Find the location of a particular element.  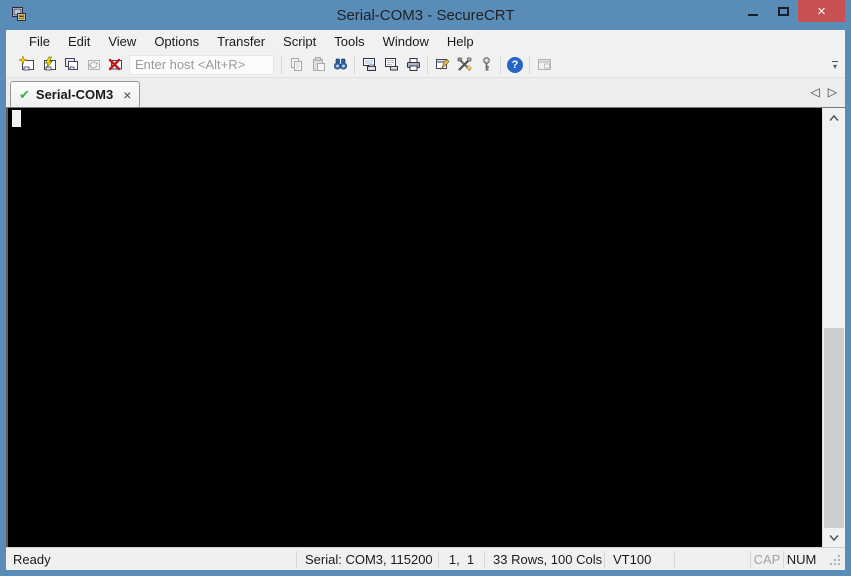

connect-icon is located at coordinates (49, 63).